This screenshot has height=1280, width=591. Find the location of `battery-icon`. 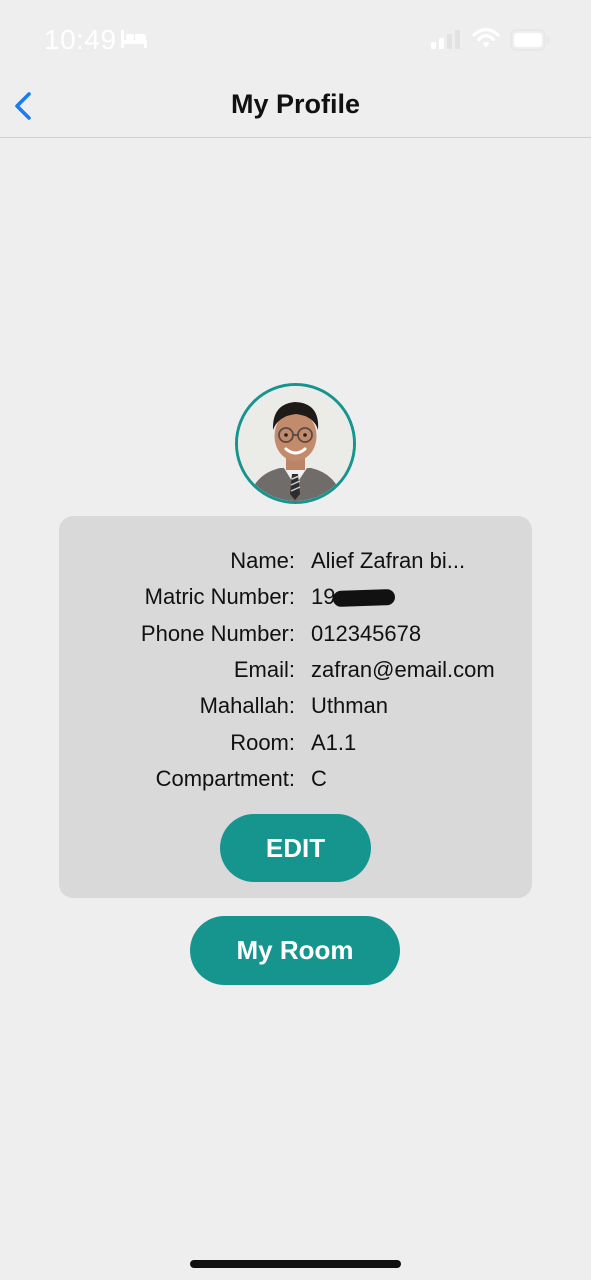

battery-icon is located at coordinates (530, 42).